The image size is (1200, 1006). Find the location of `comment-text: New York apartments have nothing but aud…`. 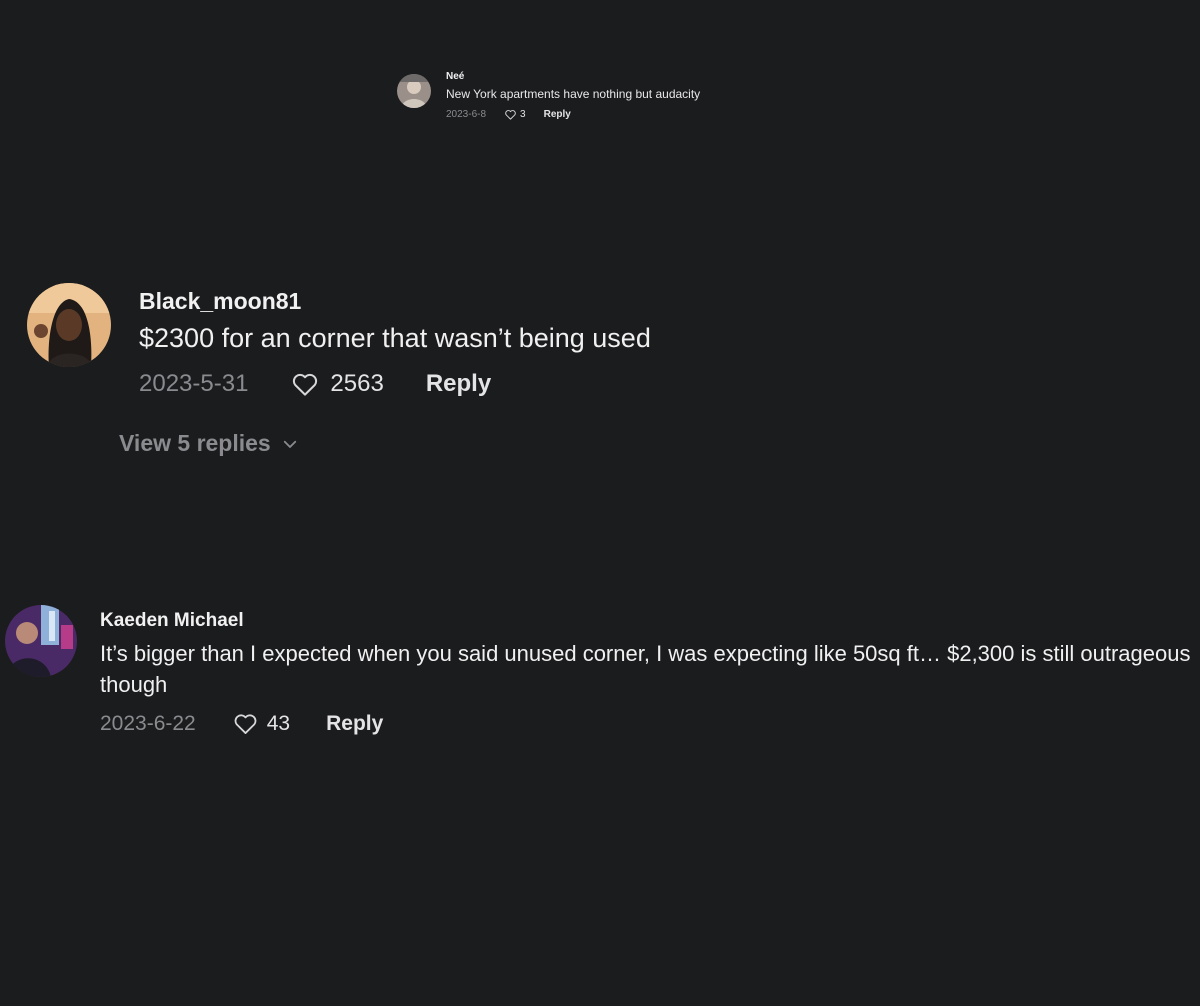

comment-text: New York apartments have nothing but aud… is located at coordinates (573, 94).